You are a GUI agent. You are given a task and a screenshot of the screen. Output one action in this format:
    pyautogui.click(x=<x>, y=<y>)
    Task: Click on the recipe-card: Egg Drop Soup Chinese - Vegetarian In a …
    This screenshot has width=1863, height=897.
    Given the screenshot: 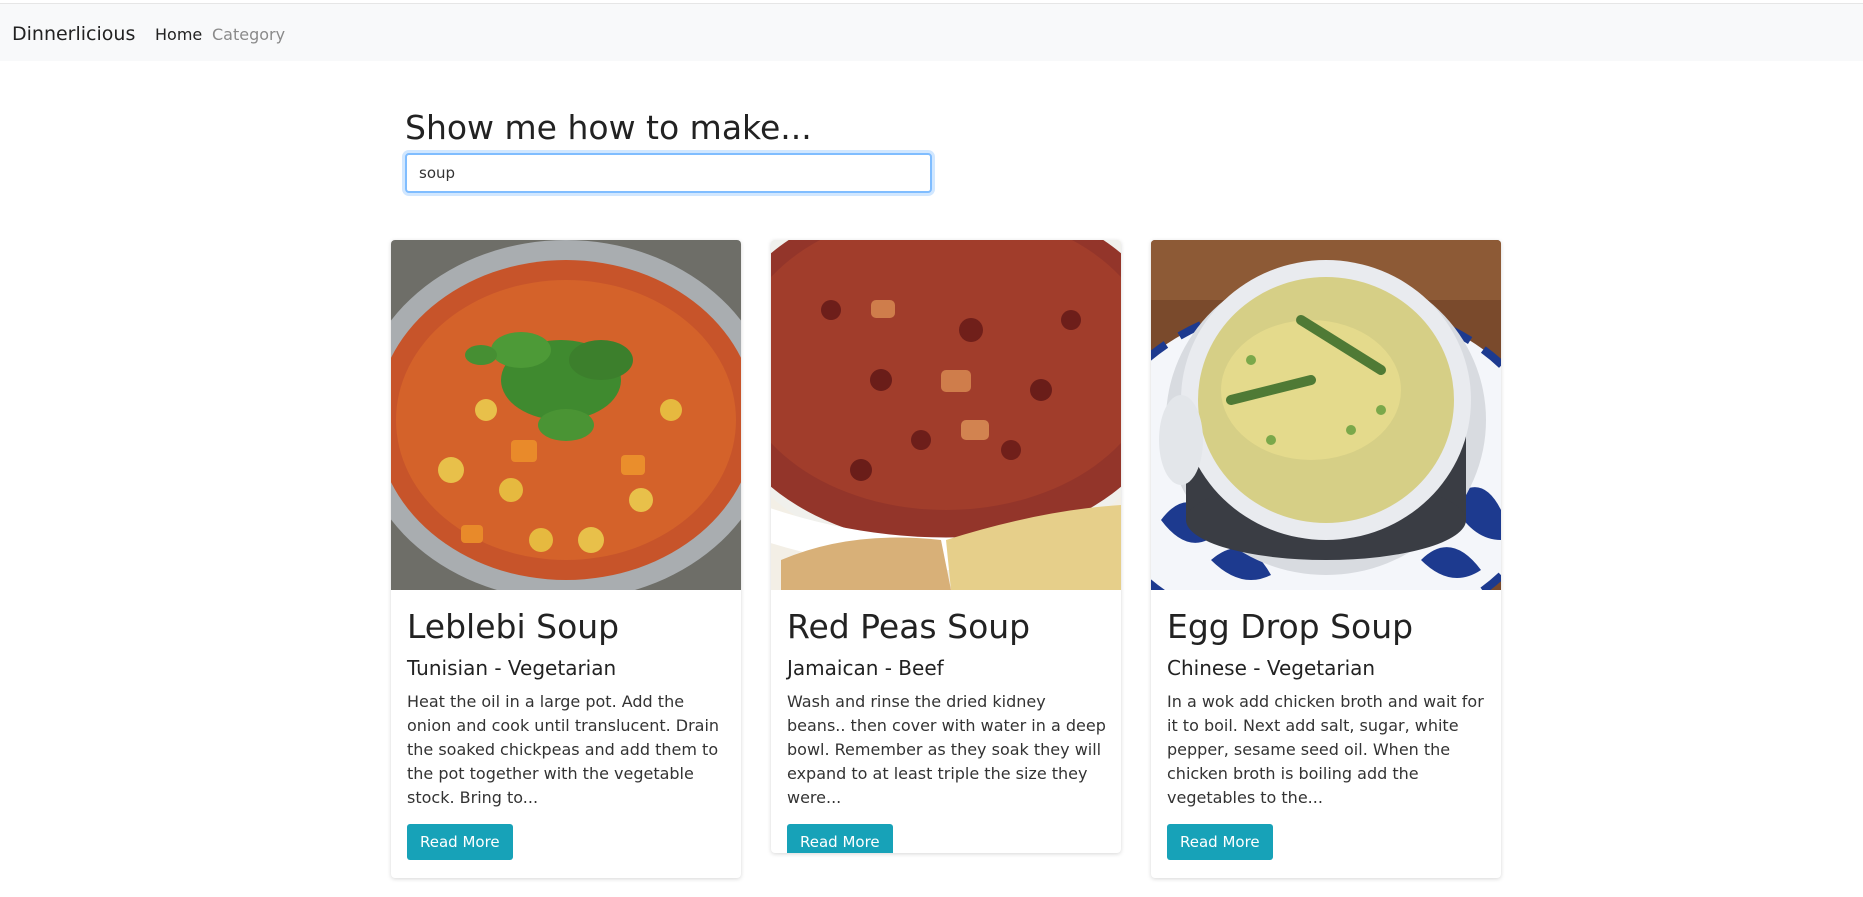 What is the action you would take?
    pyautogui.click(x=1326, y=559)
    